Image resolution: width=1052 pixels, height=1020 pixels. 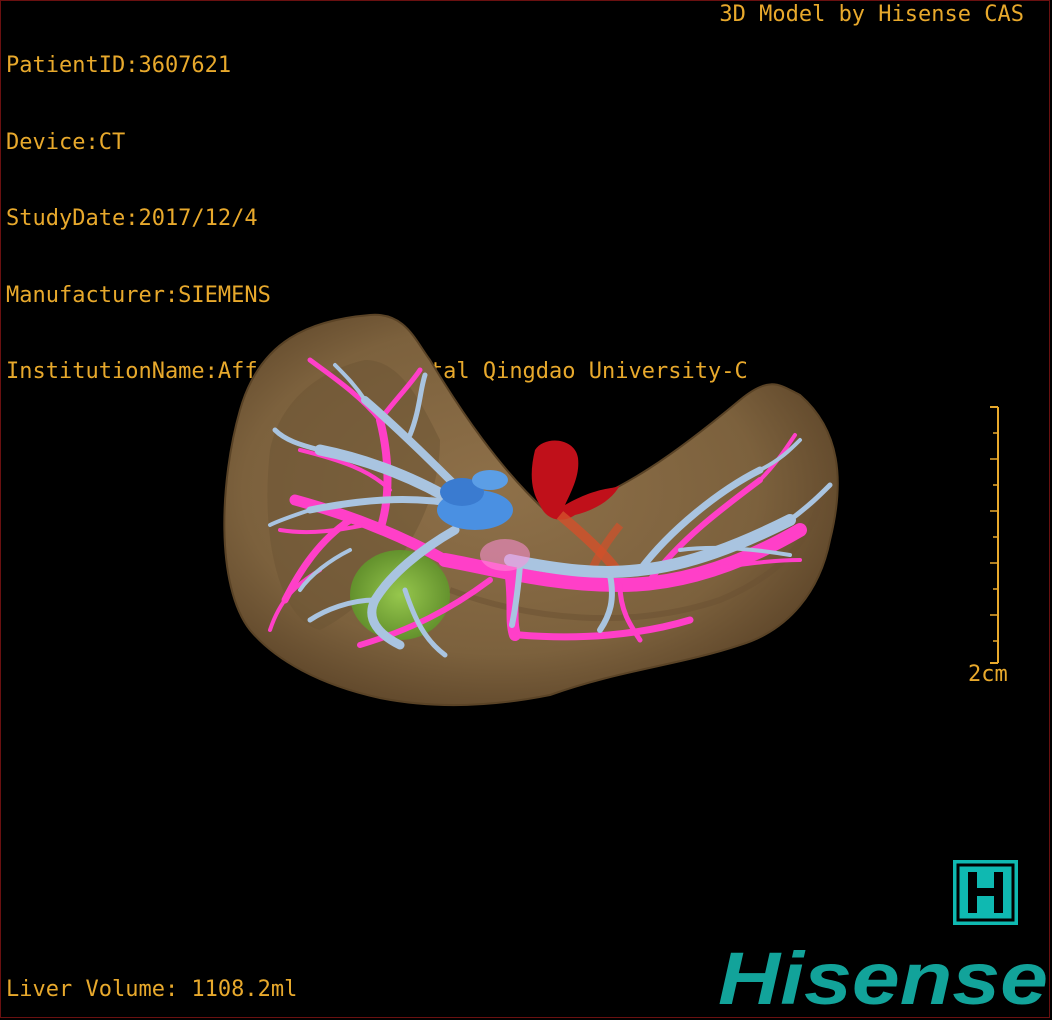 I want to click on device-text: Device:CT, so click(x=66, y=142).